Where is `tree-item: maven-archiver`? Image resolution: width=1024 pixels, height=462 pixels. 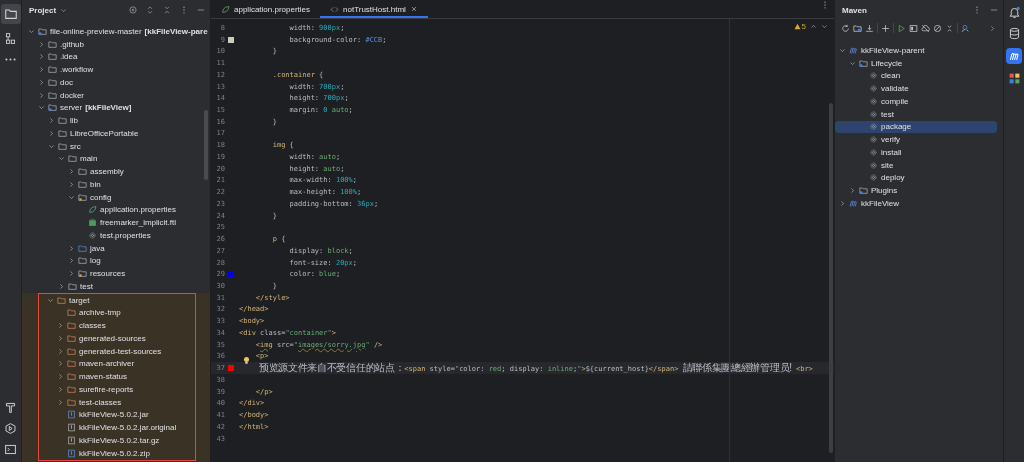 tree-item: maven-archiver is located at coordinates (107, 364).